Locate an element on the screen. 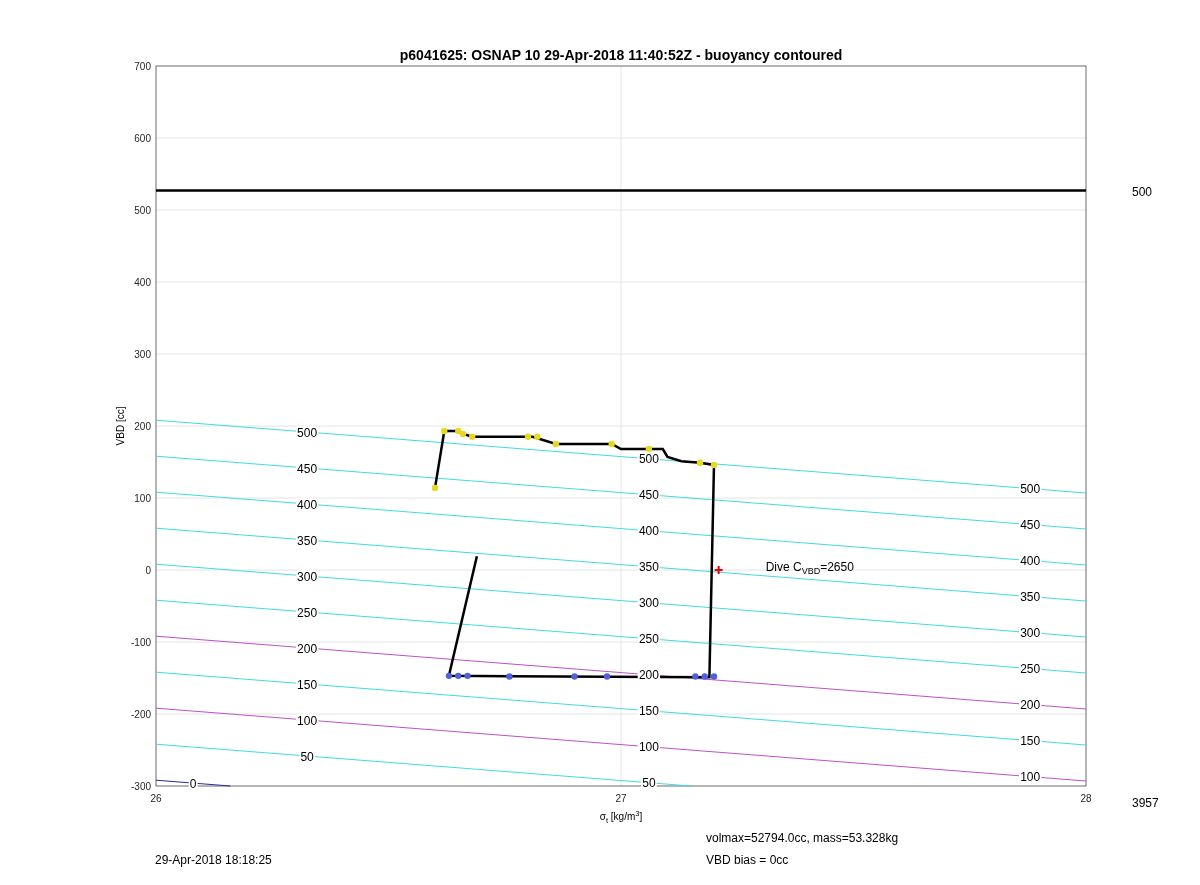  limit-label: 500 is located at coordinates (1142, 191).